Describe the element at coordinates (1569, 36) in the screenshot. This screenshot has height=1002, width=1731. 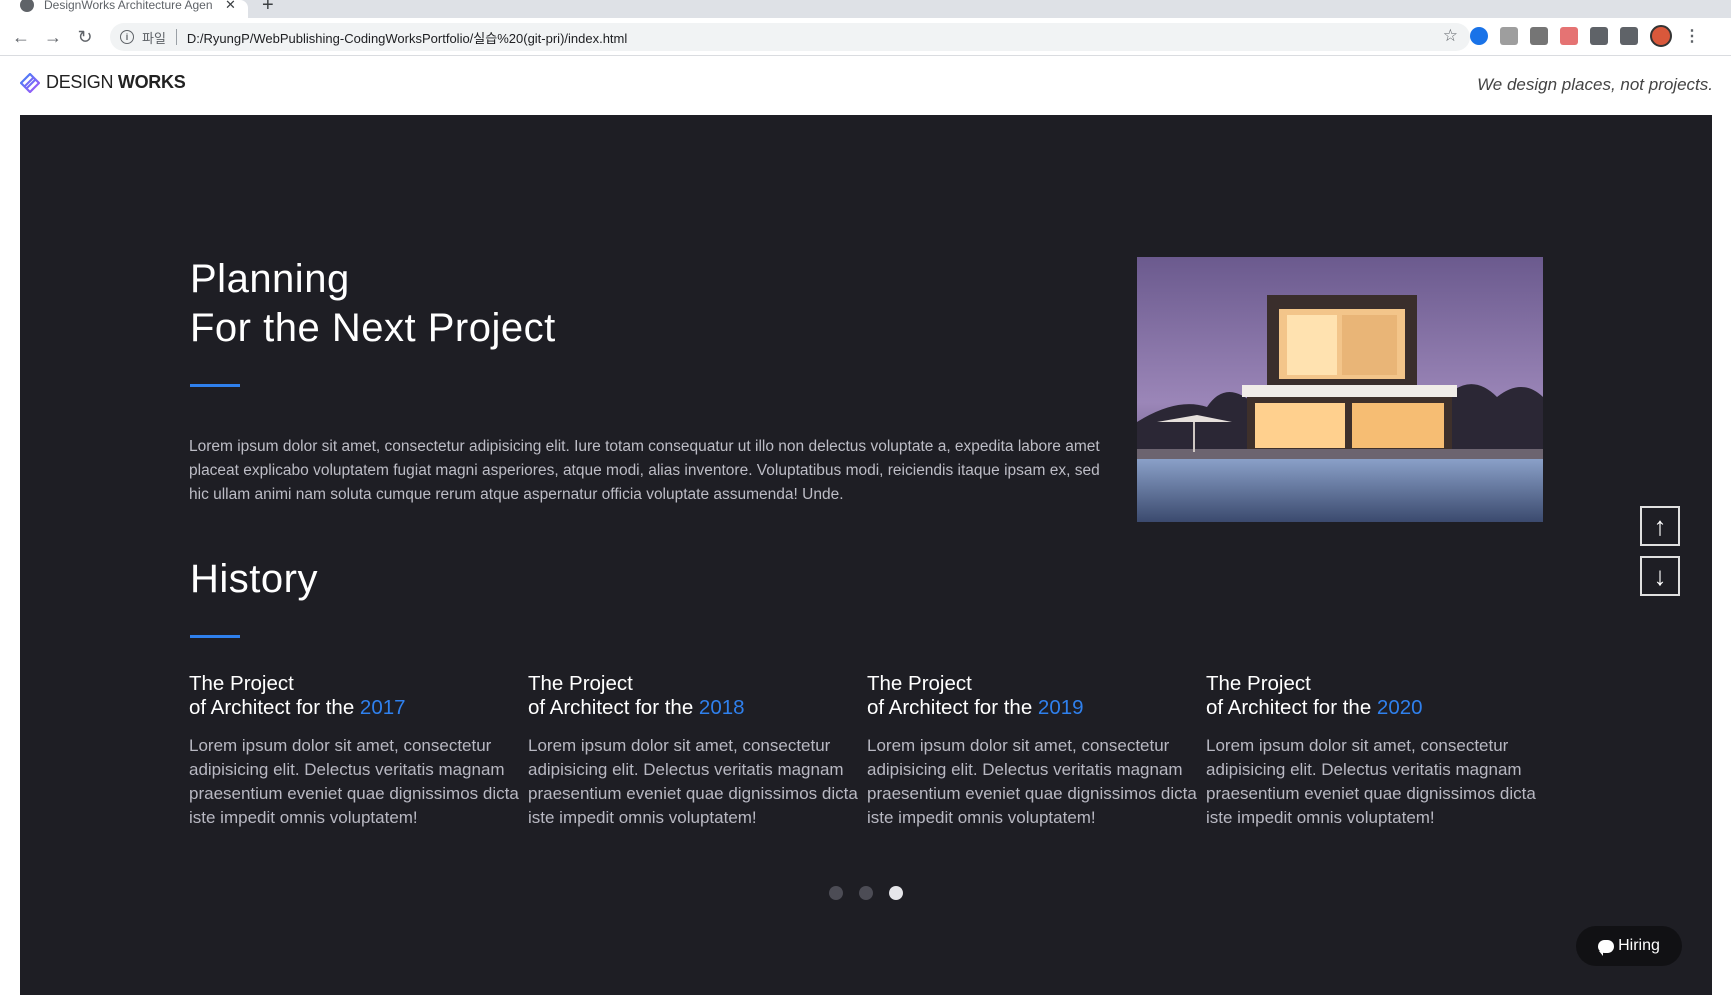
I see `extension-4-icon` at that location.